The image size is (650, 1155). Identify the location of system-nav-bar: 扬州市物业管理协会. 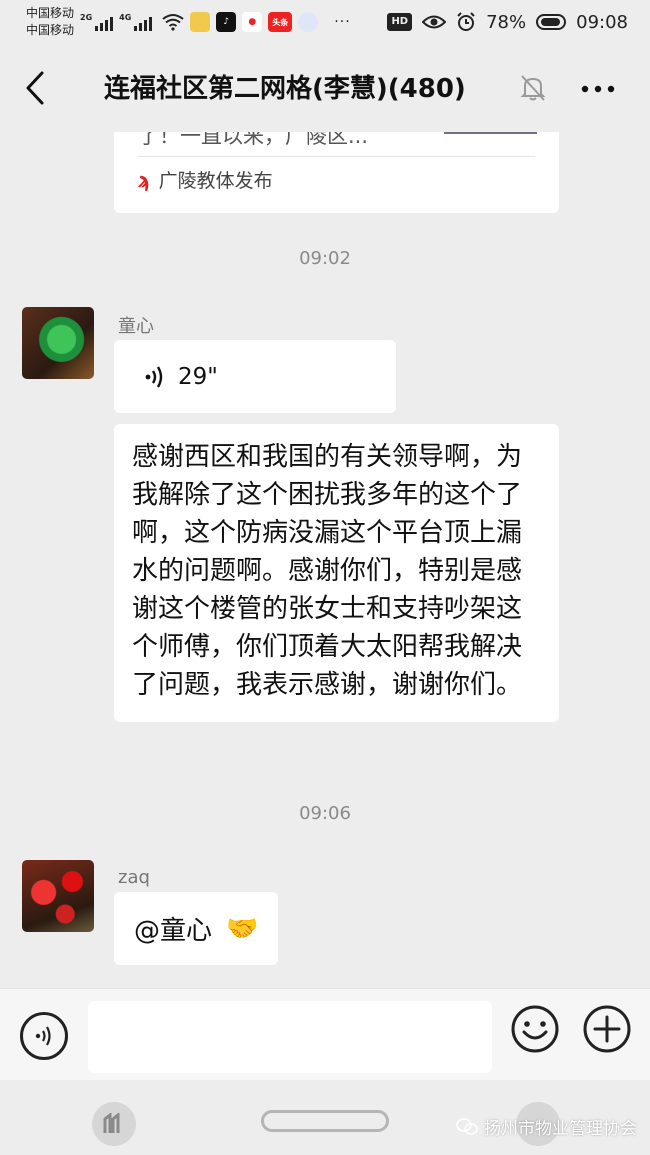
(325, 1117).